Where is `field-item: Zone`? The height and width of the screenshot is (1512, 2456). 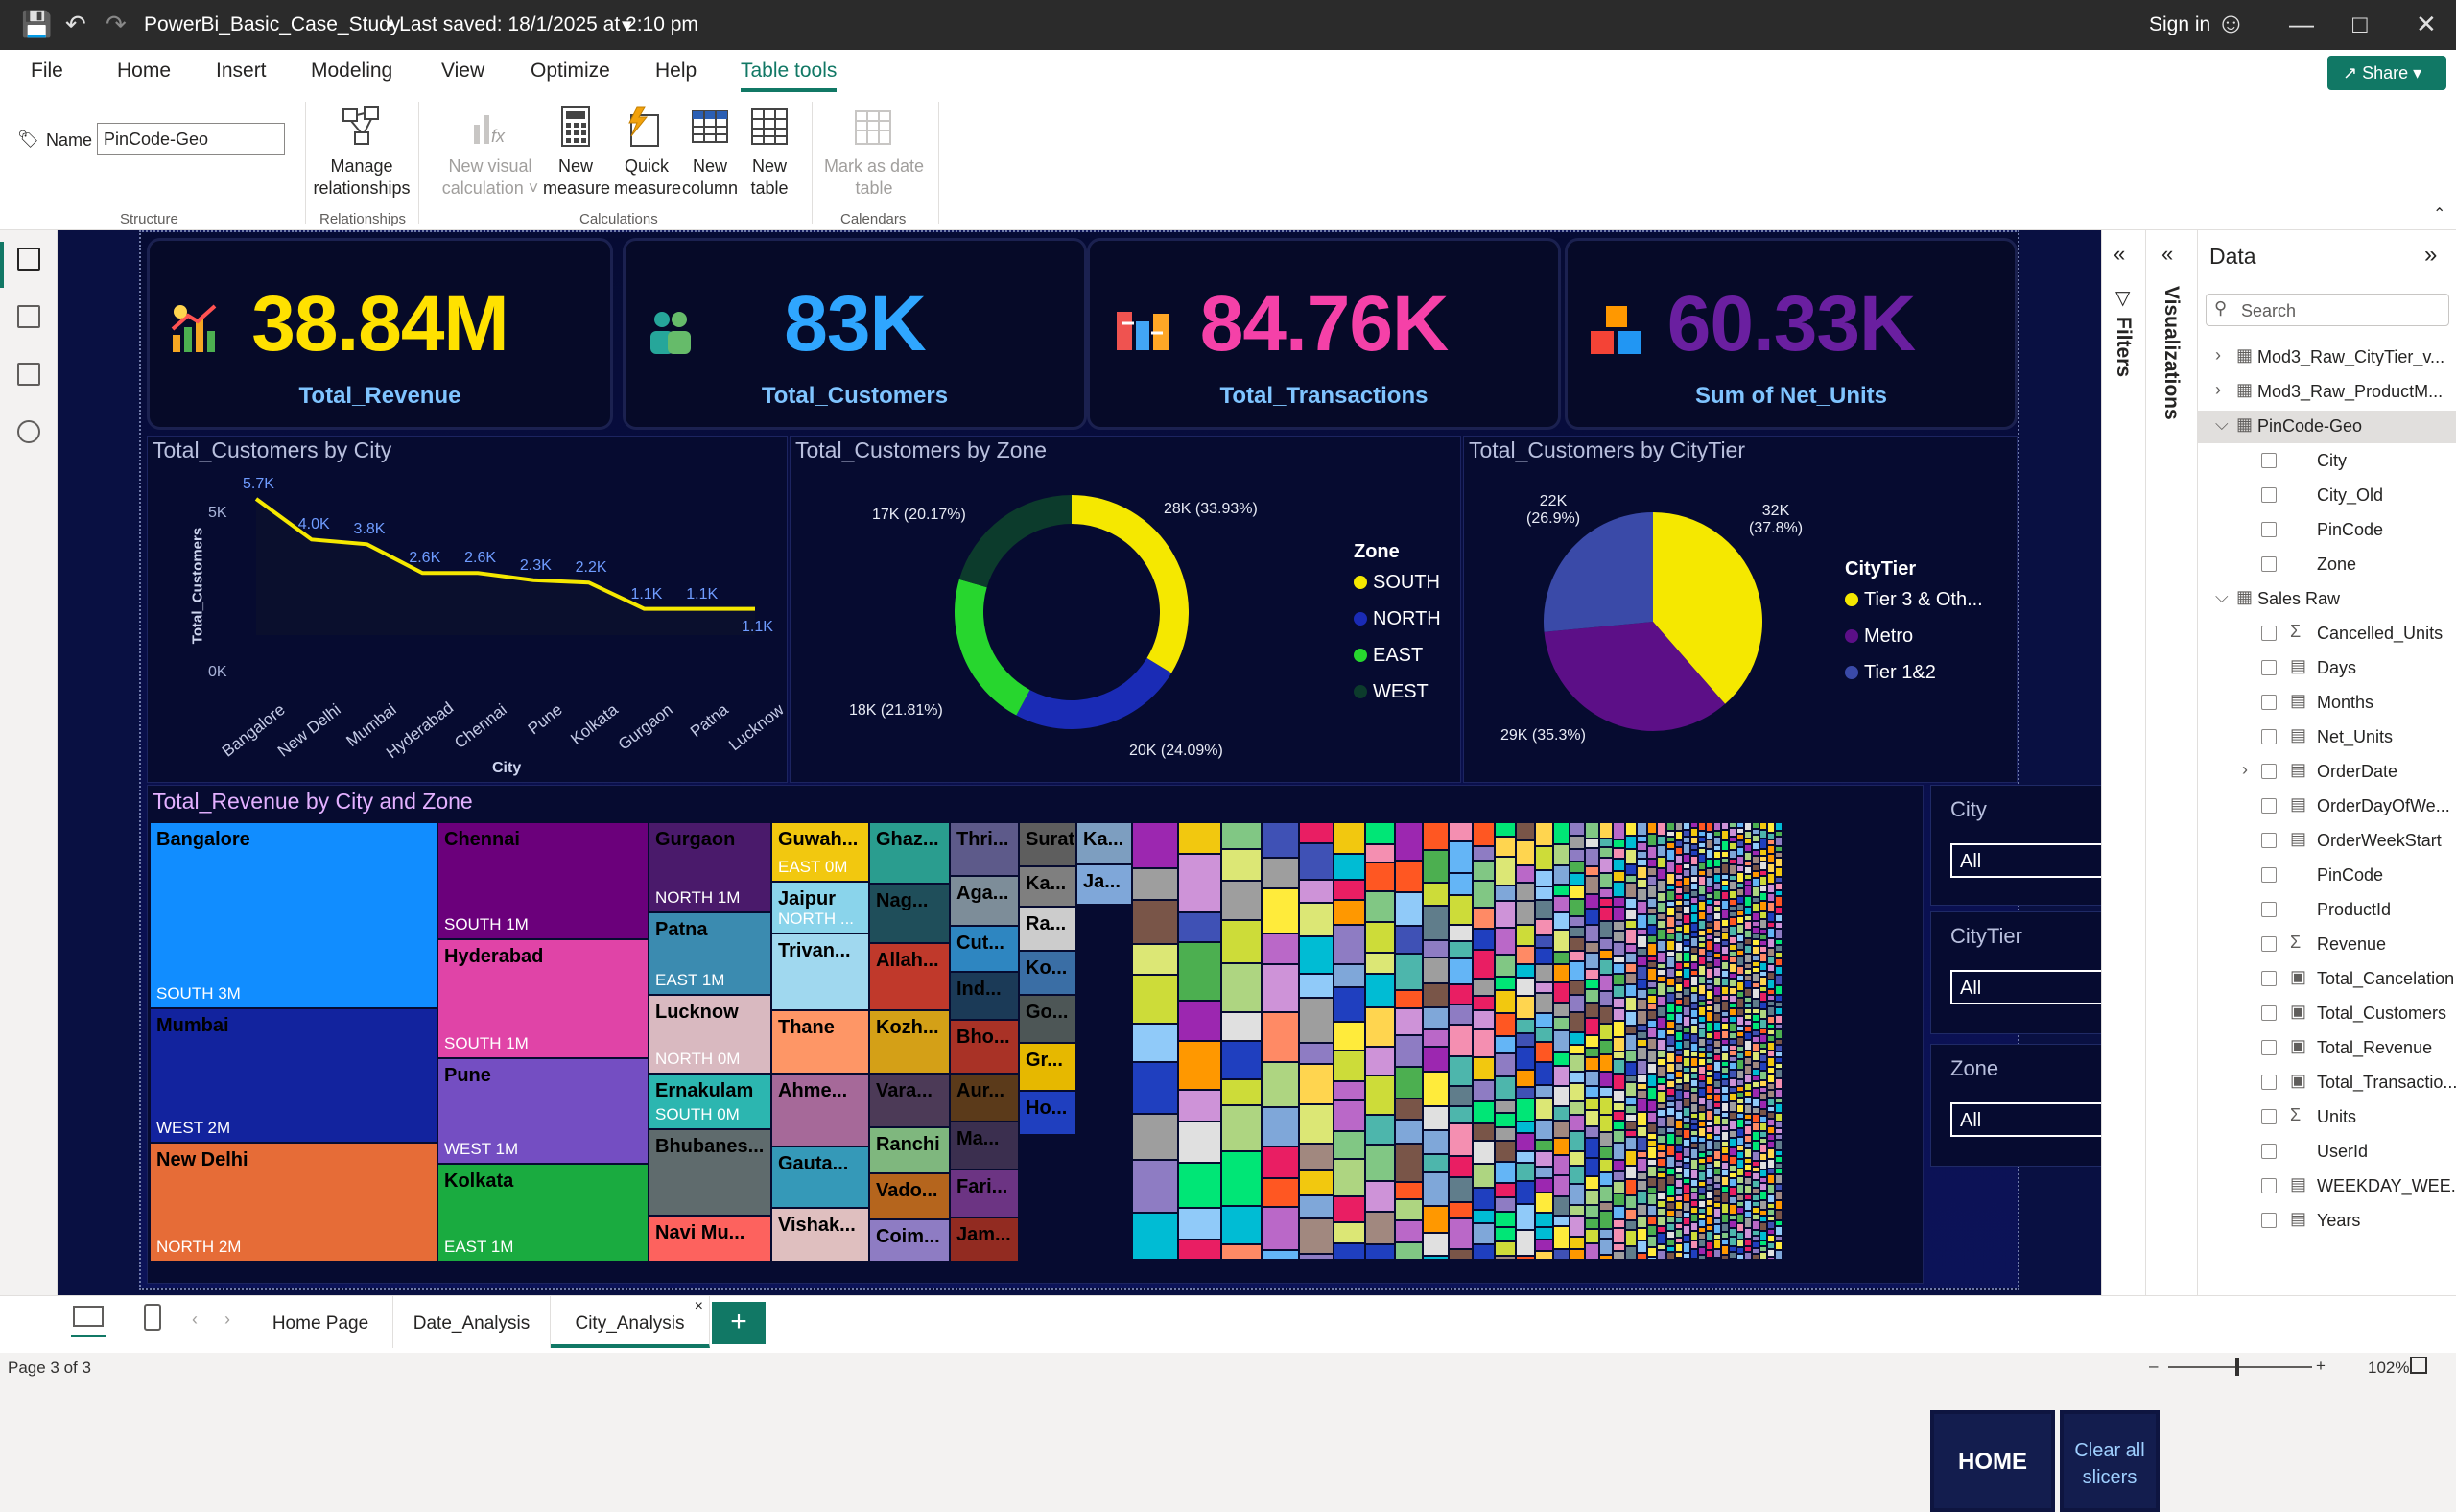
field-item: Zone is located at coordinates (2327, 565).